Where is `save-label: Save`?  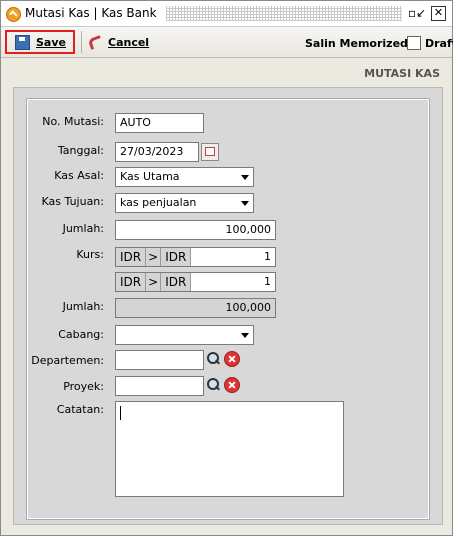
save-label: Save is located at coordinates (51, 42).